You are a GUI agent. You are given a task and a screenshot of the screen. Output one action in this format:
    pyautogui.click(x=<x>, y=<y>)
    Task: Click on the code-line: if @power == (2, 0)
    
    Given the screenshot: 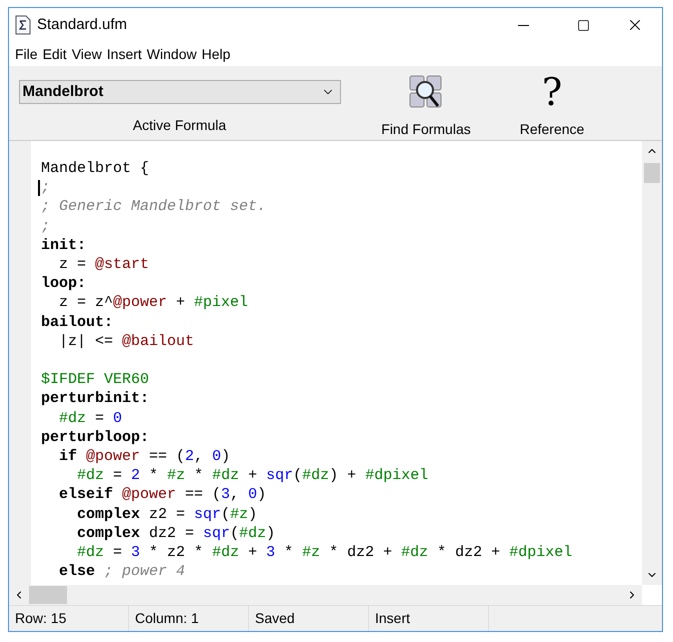 What is the action you would take?
    pyautogui.click(x=144, y=457)
    